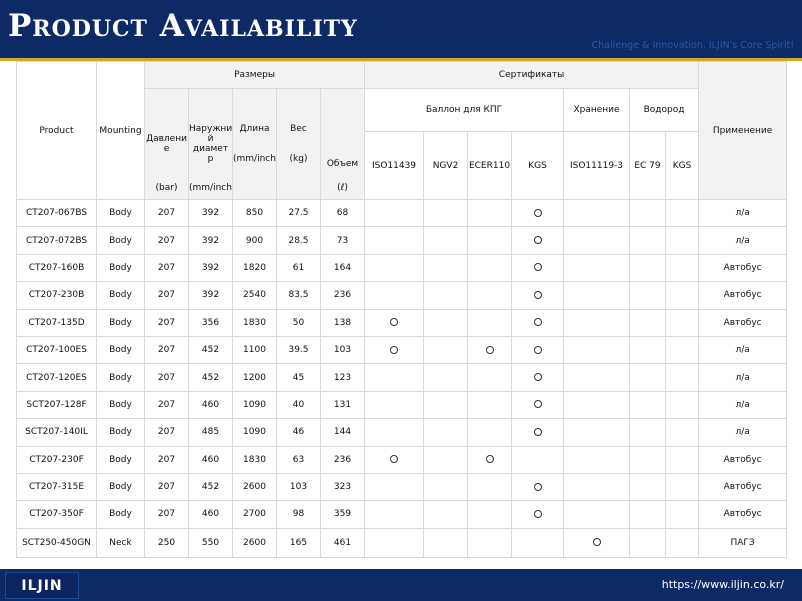 The width and height of the screenshot is (802, 601). What do you see at coordinates (342, 514) in the screenshot?
I see `cell-volume: 359` at bounding box center [342, 514].